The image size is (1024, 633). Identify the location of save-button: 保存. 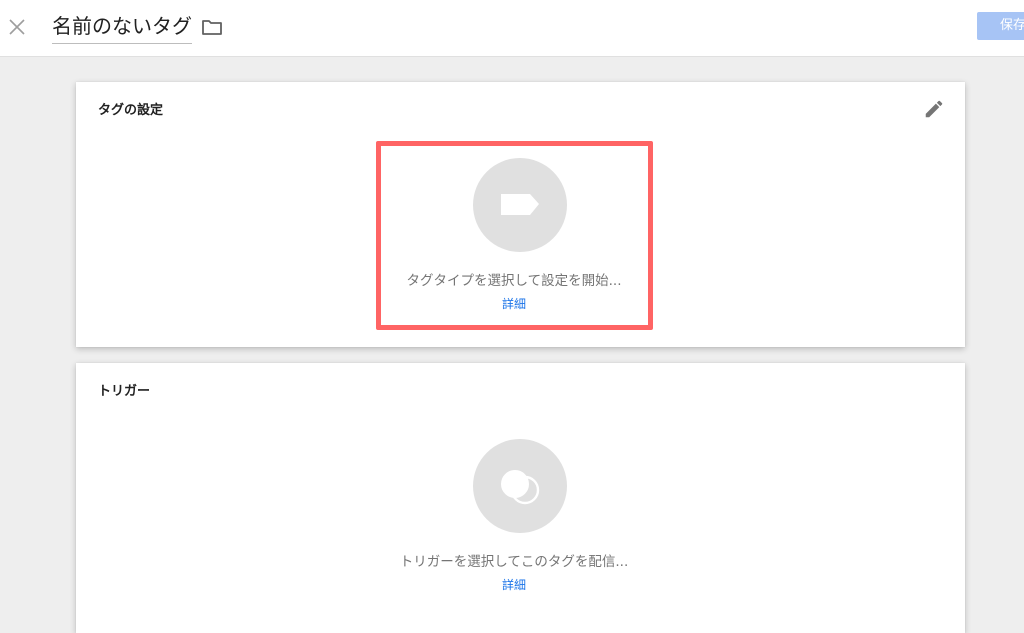
(1000, 26).